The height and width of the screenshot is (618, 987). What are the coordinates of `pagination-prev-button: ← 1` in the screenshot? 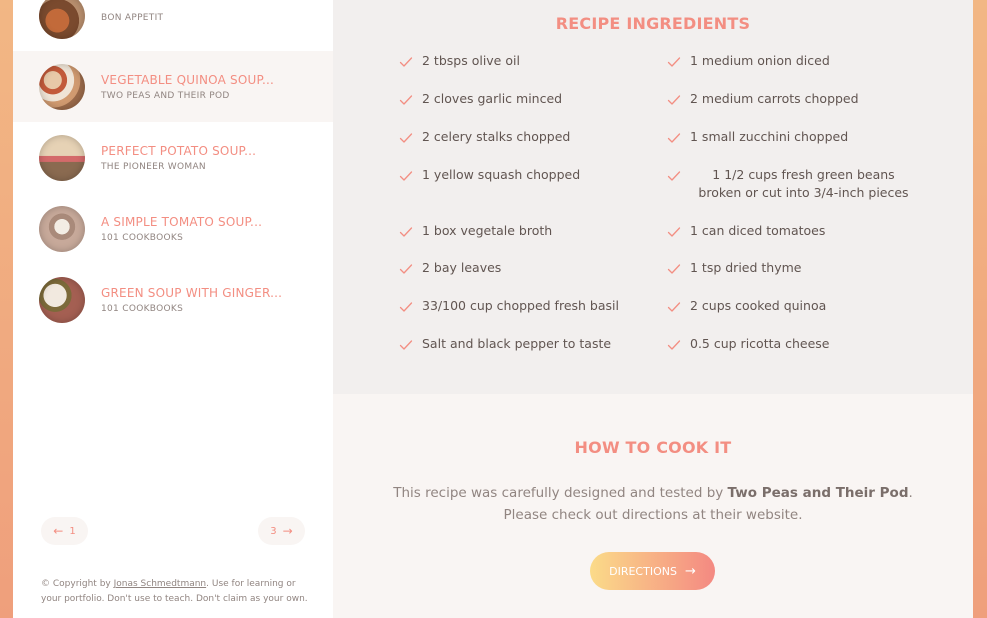 It's located at (64, 531).